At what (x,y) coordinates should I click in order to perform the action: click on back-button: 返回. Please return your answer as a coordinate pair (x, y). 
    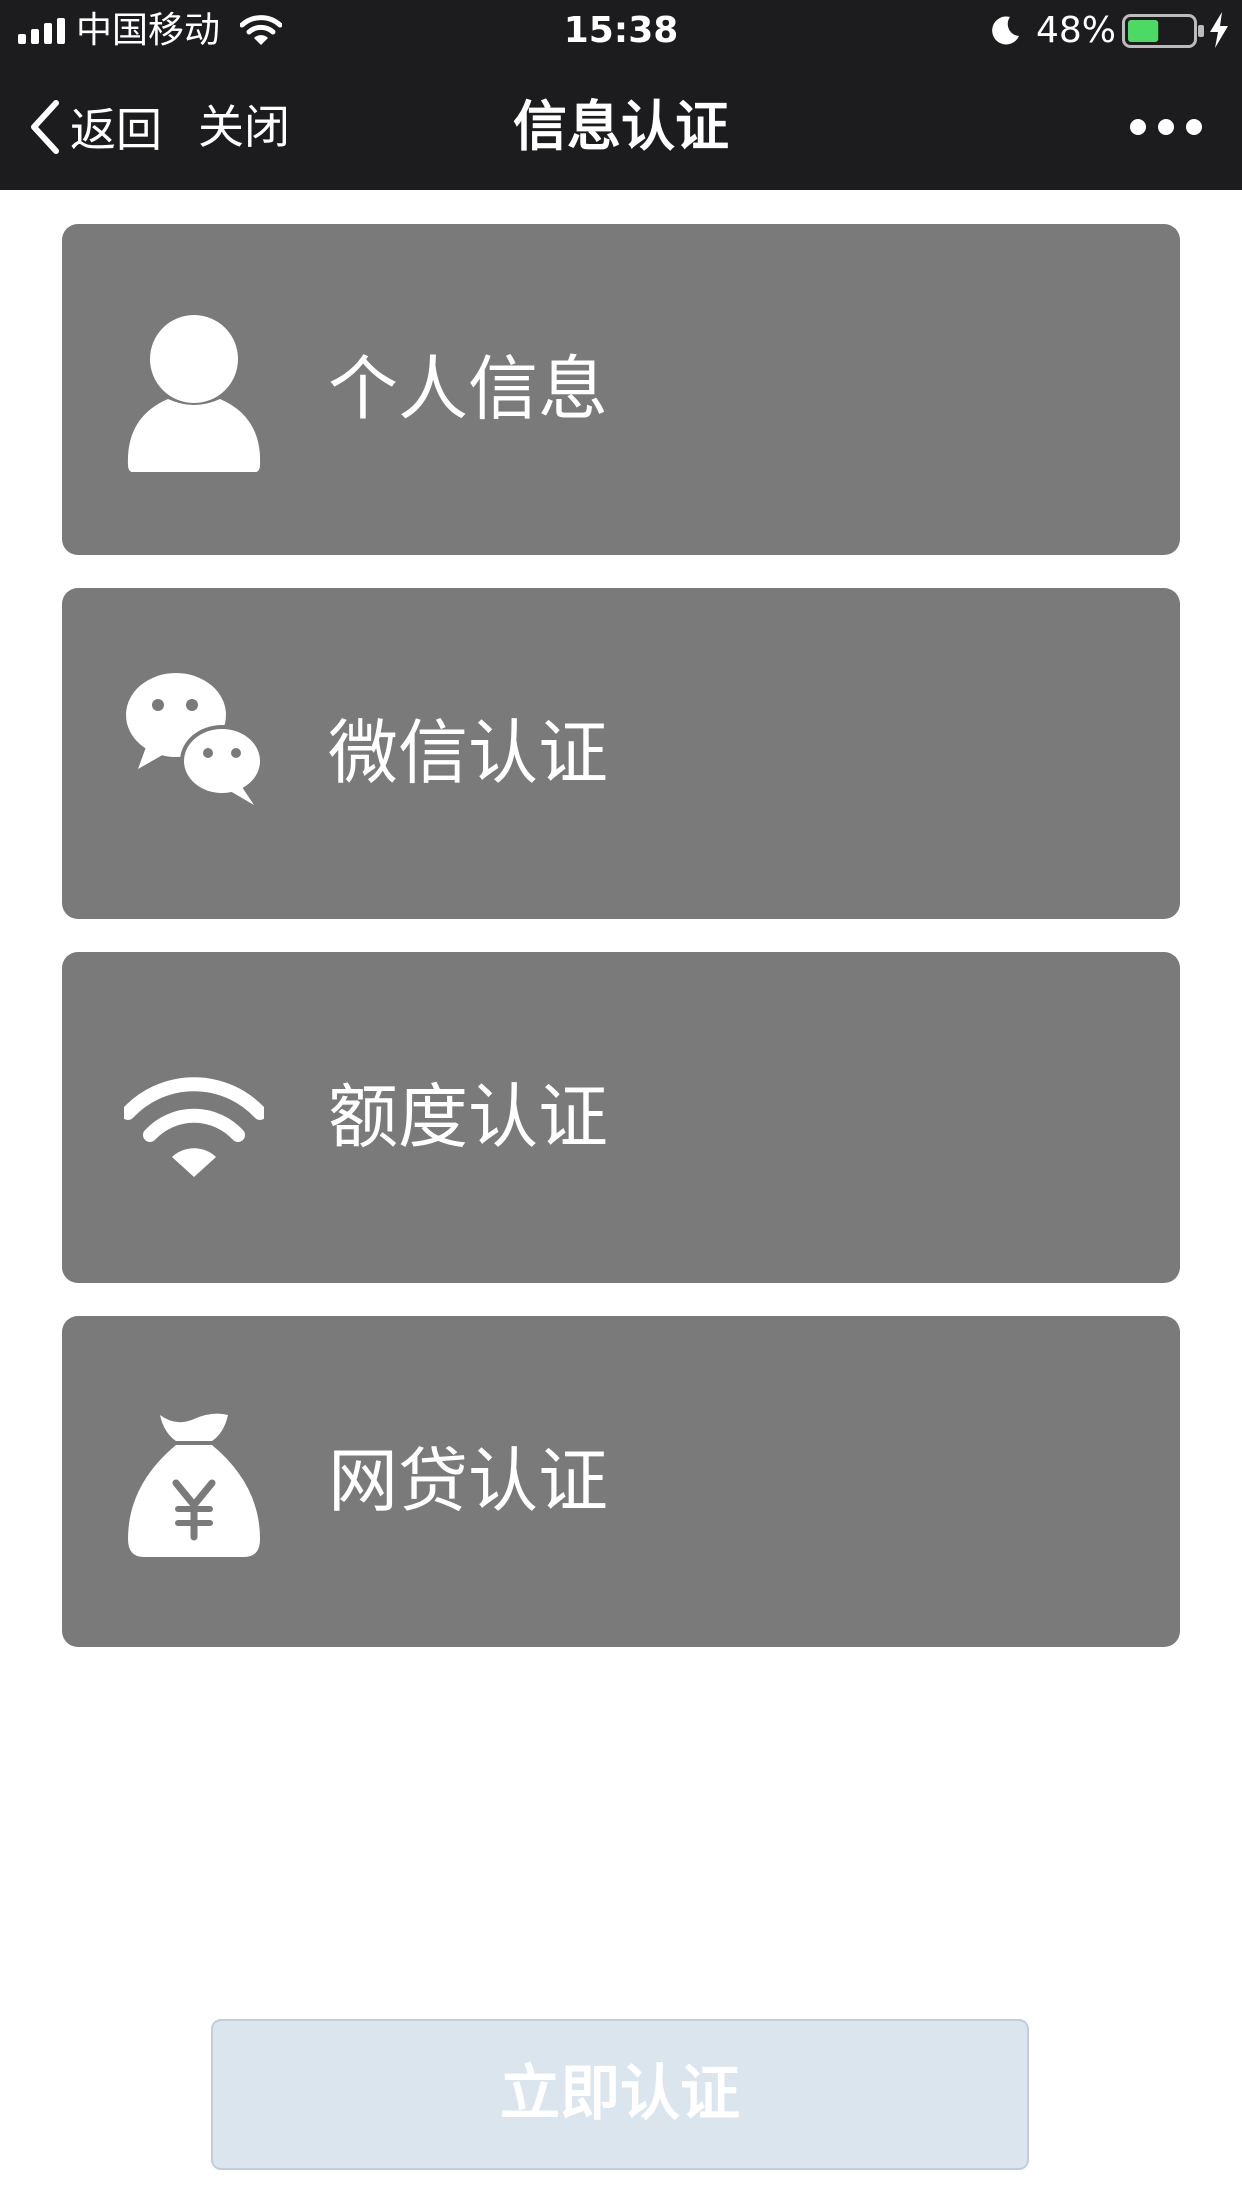
    Looking at the image, I should click on (94, 127).